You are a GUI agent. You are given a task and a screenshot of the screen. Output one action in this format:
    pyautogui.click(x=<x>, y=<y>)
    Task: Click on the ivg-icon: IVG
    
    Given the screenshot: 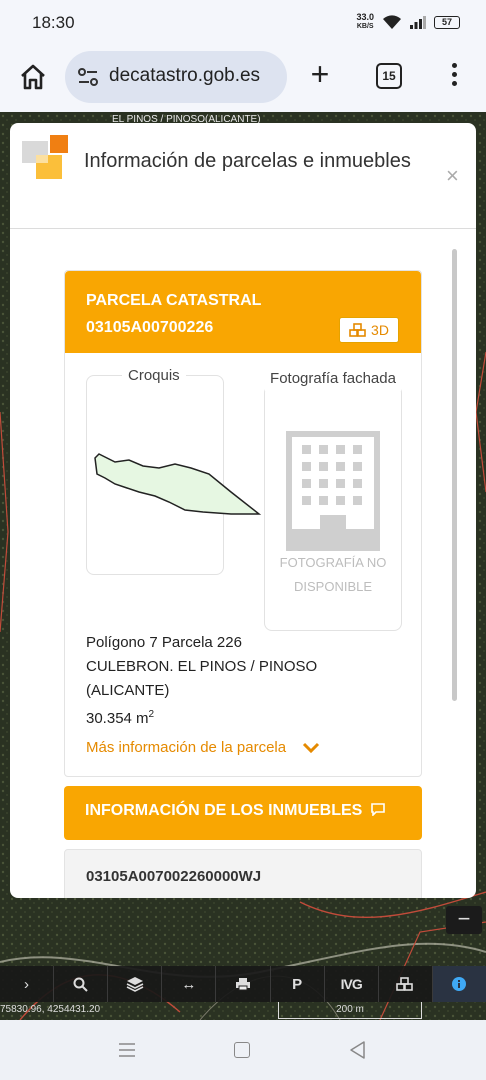 What is the action you would take?
    pyautogui.click(x=351, y=984)
    